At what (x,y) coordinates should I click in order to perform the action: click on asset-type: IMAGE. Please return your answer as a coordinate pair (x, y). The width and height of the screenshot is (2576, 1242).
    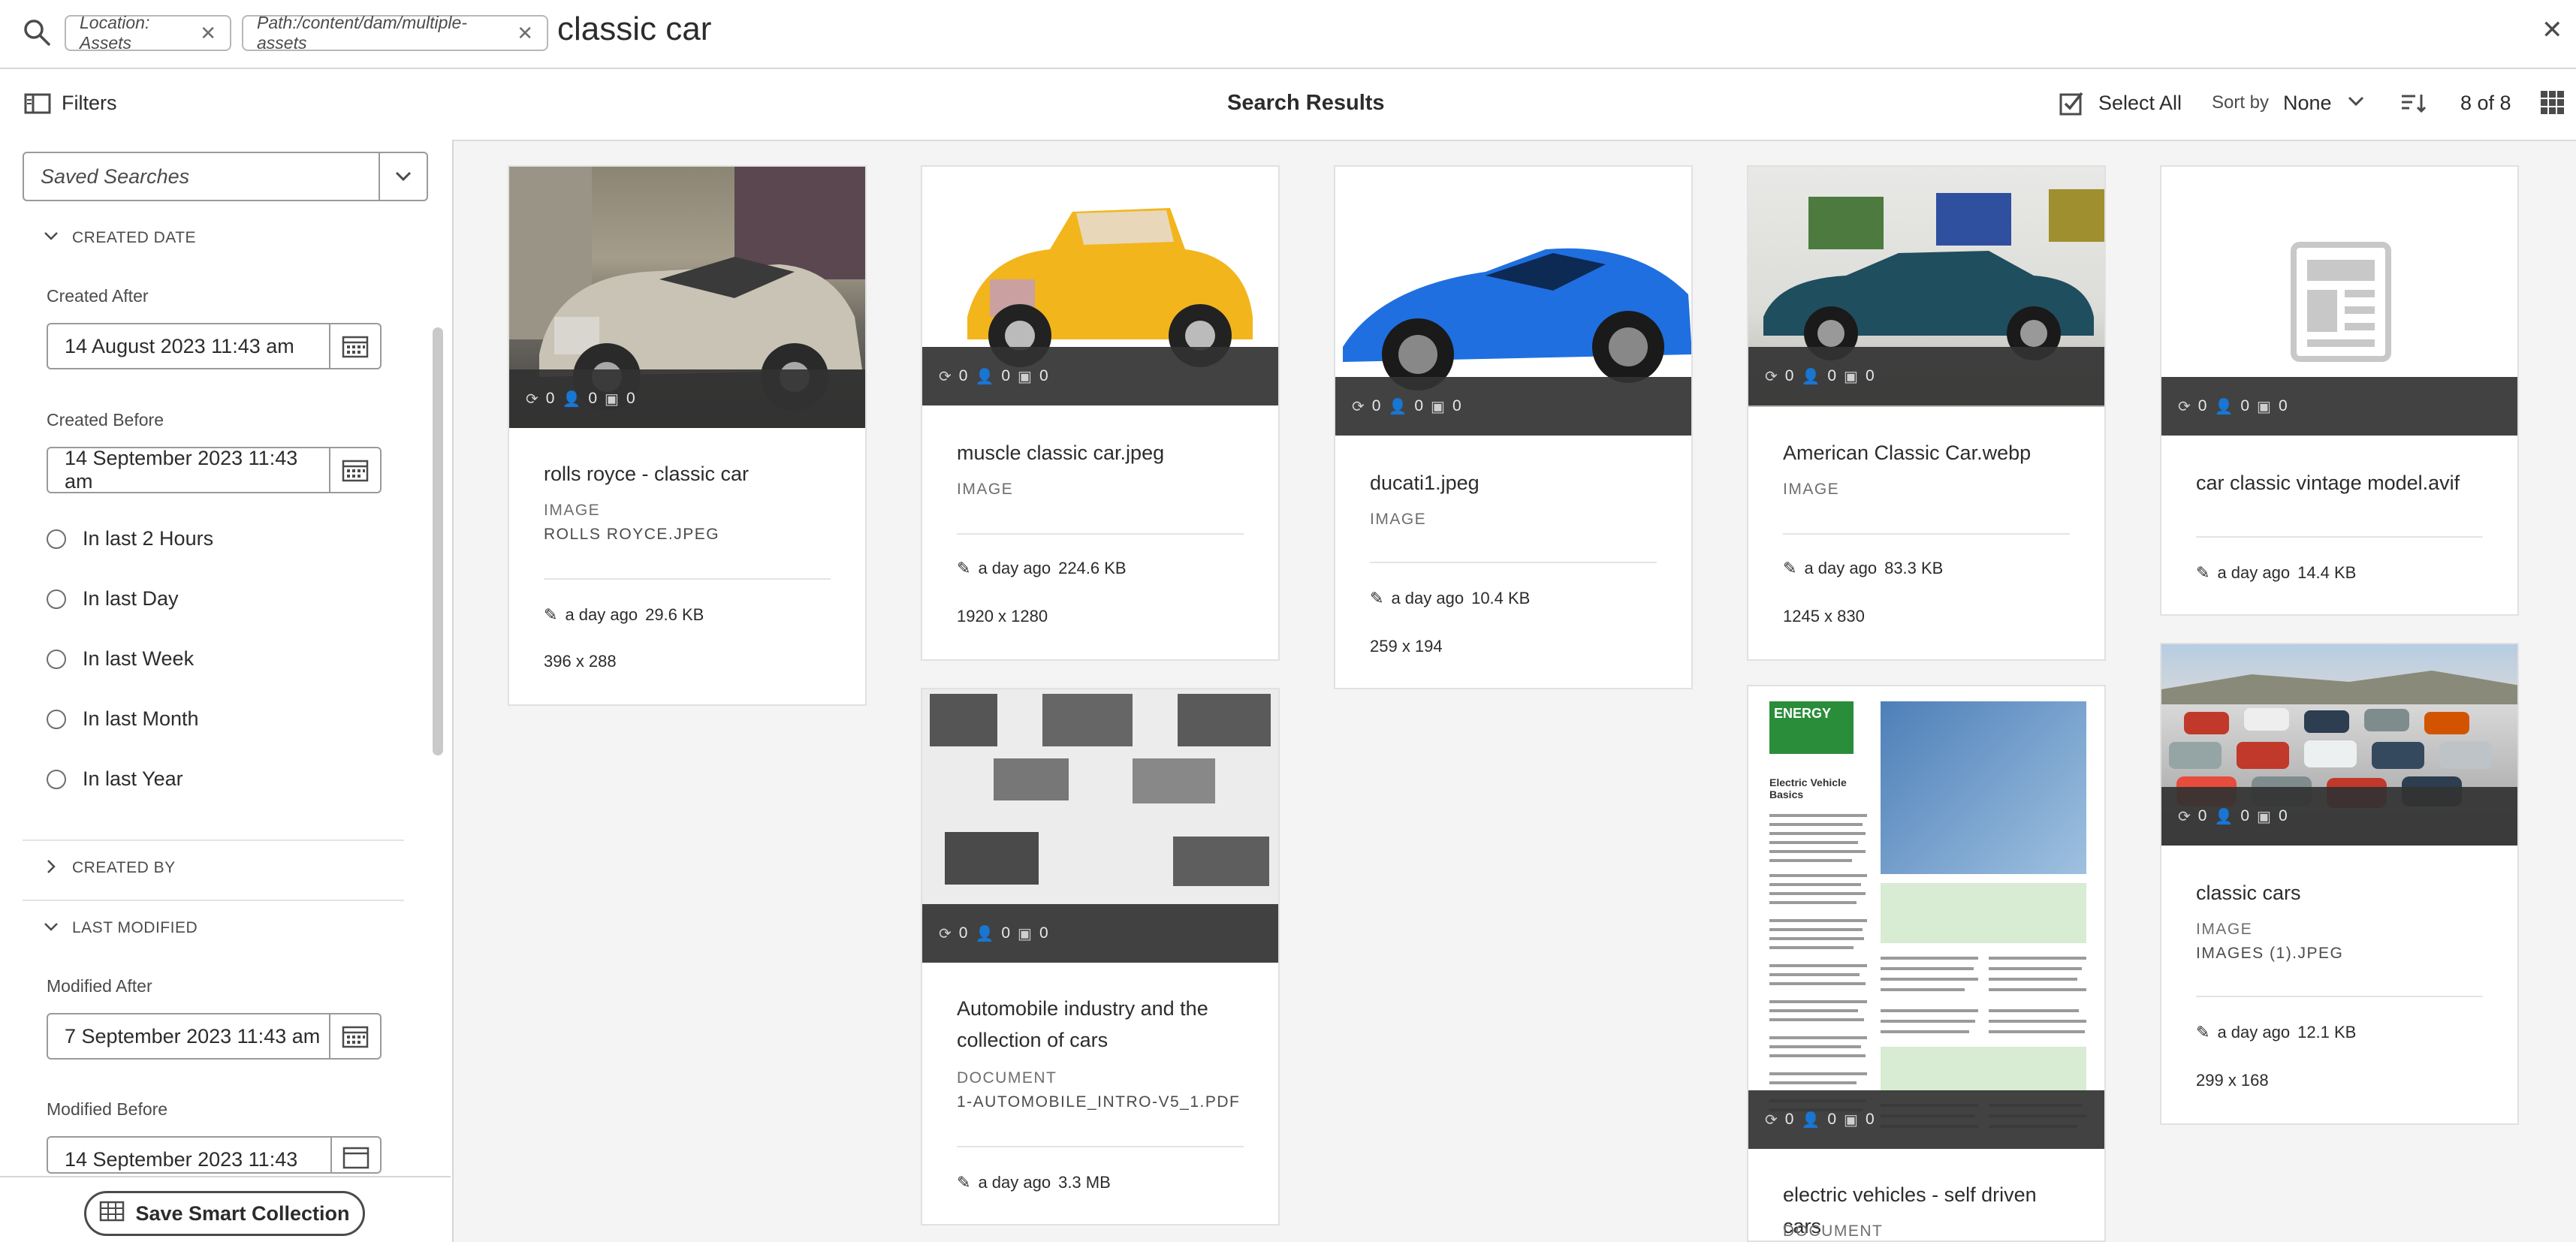
    Looking at the image, I should click on (1811, 489).